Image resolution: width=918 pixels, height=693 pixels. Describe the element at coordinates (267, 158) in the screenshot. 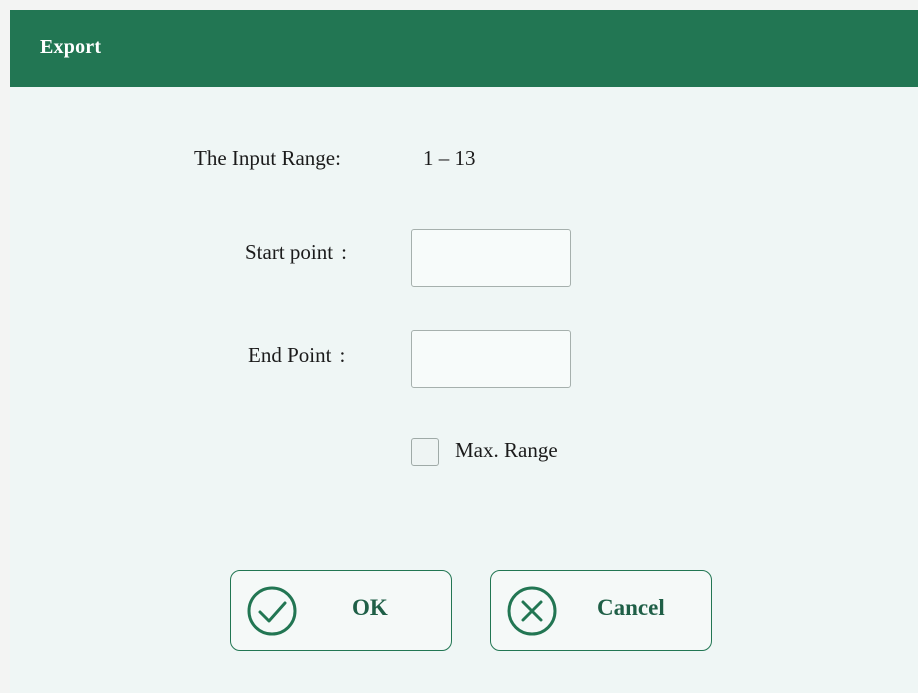

I see `input-range-label: The Input Range:` at that location.